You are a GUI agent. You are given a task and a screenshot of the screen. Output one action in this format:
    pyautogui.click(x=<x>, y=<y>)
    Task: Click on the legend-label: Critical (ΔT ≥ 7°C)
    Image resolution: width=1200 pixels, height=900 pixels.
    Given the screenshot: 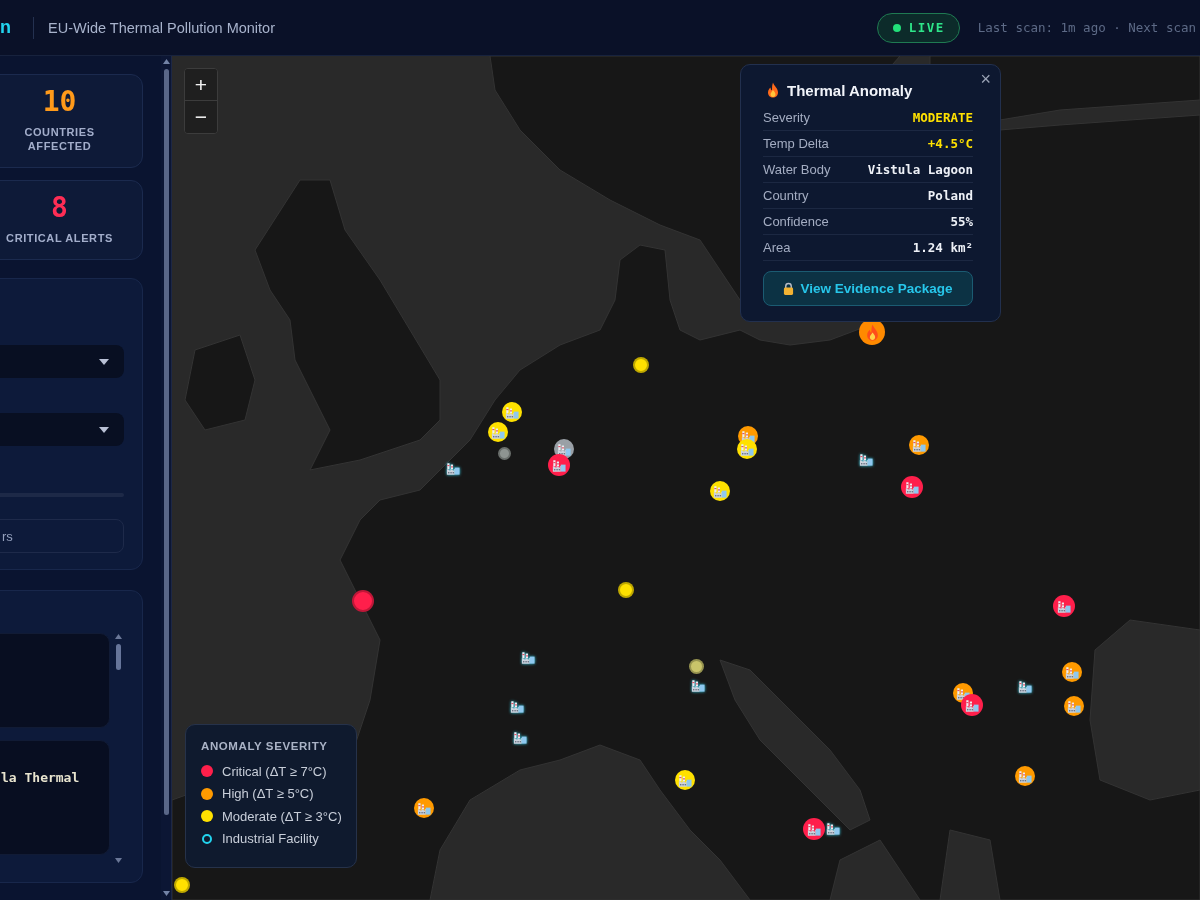 What is the action you would take?
    pyautogui.click(x=274, y=771)
    